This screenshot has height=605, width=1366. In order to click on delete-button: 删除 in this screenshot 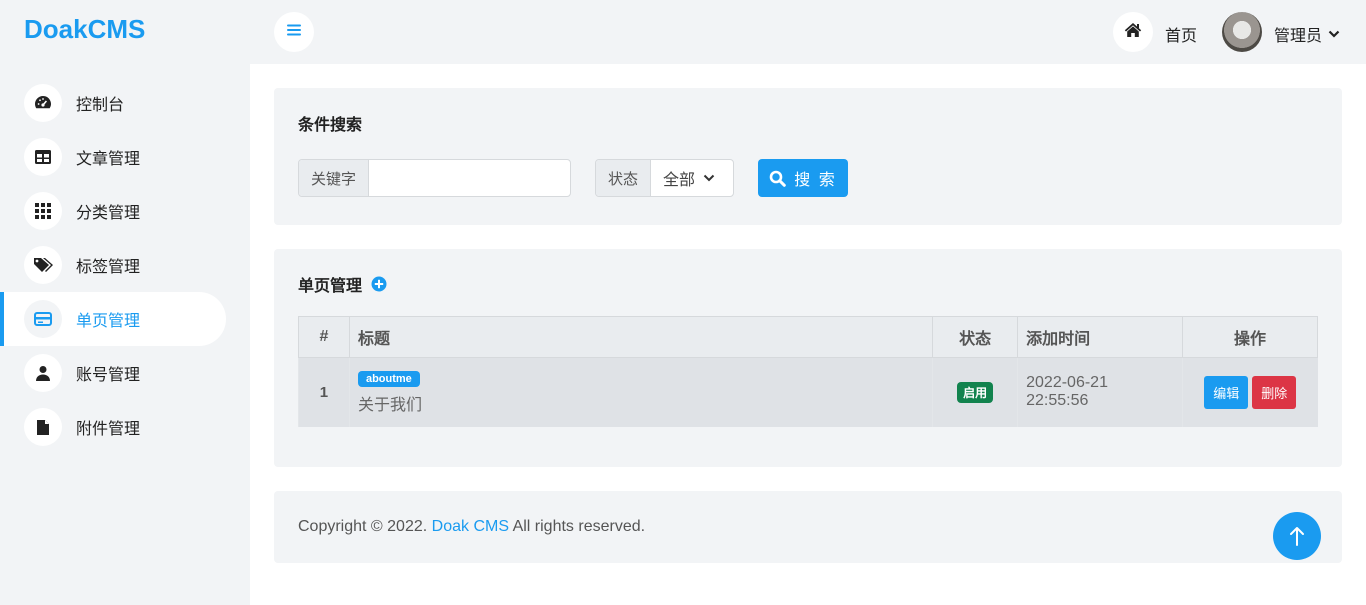, I will do `click(1274, 392)`.